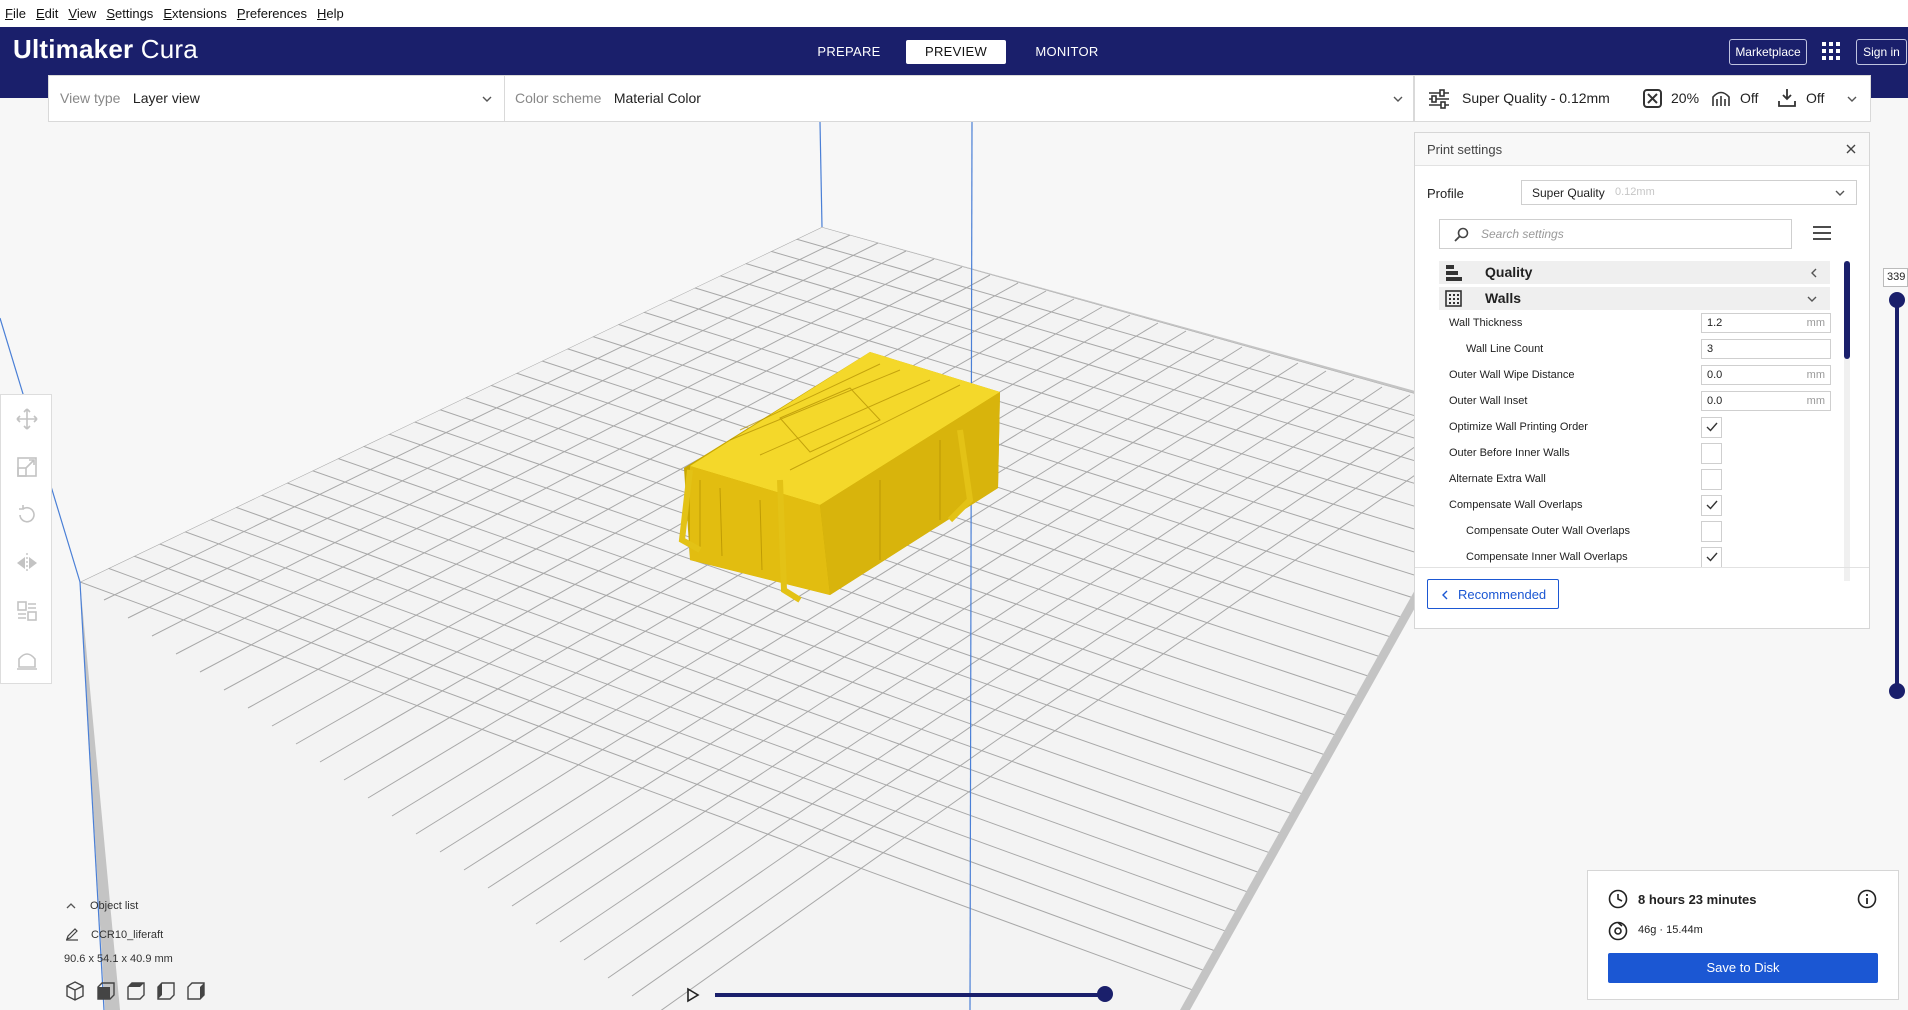 The width and height of the screenshot is (1908, 1010). What do you see at coordinates (1689, 192) in the screenshot?
I see `profile-dropdown: Super Quality 0.12mm` at bounding box center [1689, 192].